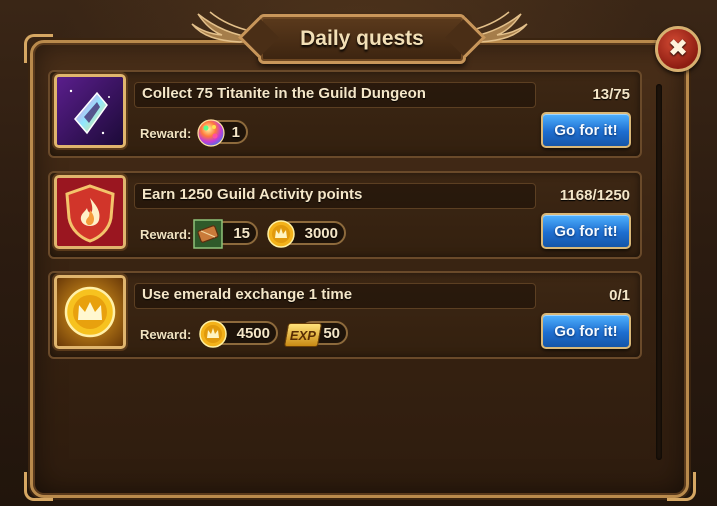 This screenshot has width=717, height=506. I want to click on quest-progress: 13/75, so click(611, 94).